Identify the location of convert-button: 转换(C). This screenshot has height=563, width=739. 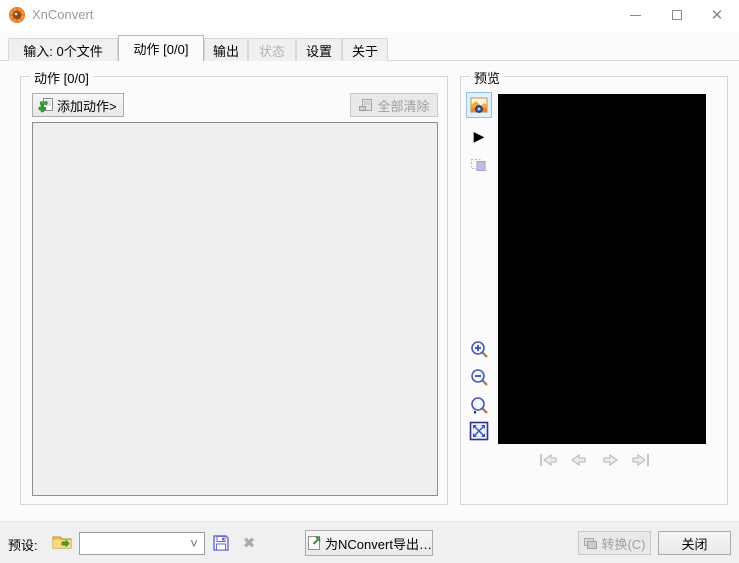
(614, 543).